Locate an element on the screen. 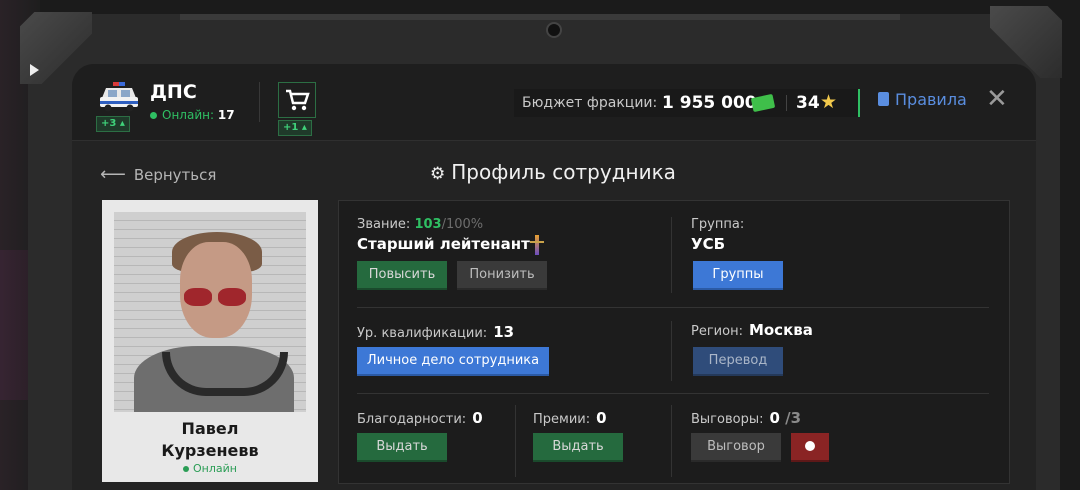 The width and height of the screenshot is (1080, 490). rank-label: Звание: 103/100% is located at coordinates (420, 224).